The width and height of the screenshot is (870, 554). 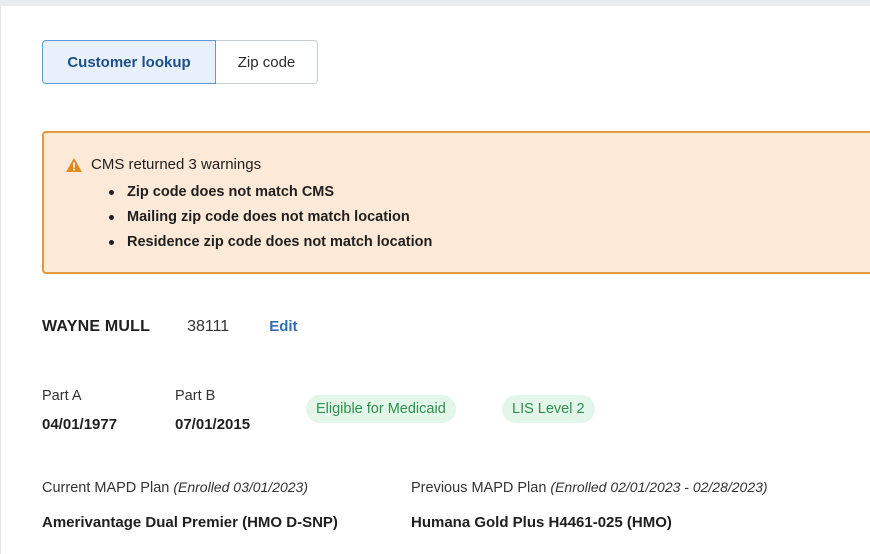 I want to click on warning-title: CMS returned 3 warnings, so click(x=176, y=164).